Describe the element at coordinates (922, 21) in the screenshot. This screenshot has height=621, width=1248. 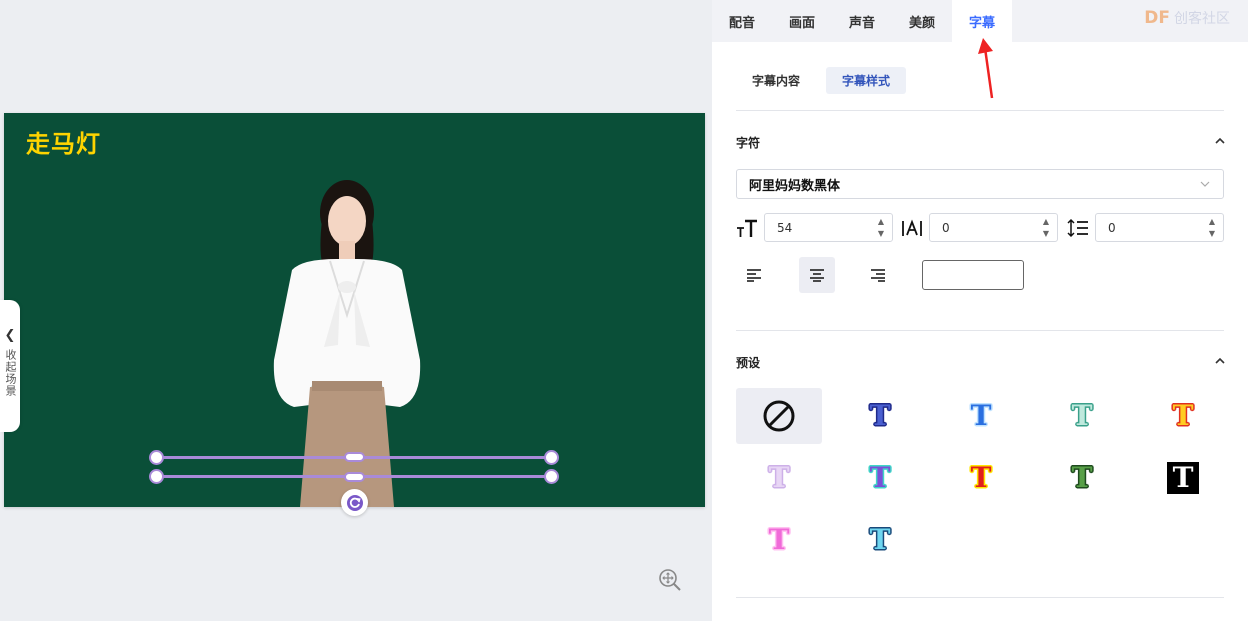
I see `tab-beauty: 美颜` at that location.